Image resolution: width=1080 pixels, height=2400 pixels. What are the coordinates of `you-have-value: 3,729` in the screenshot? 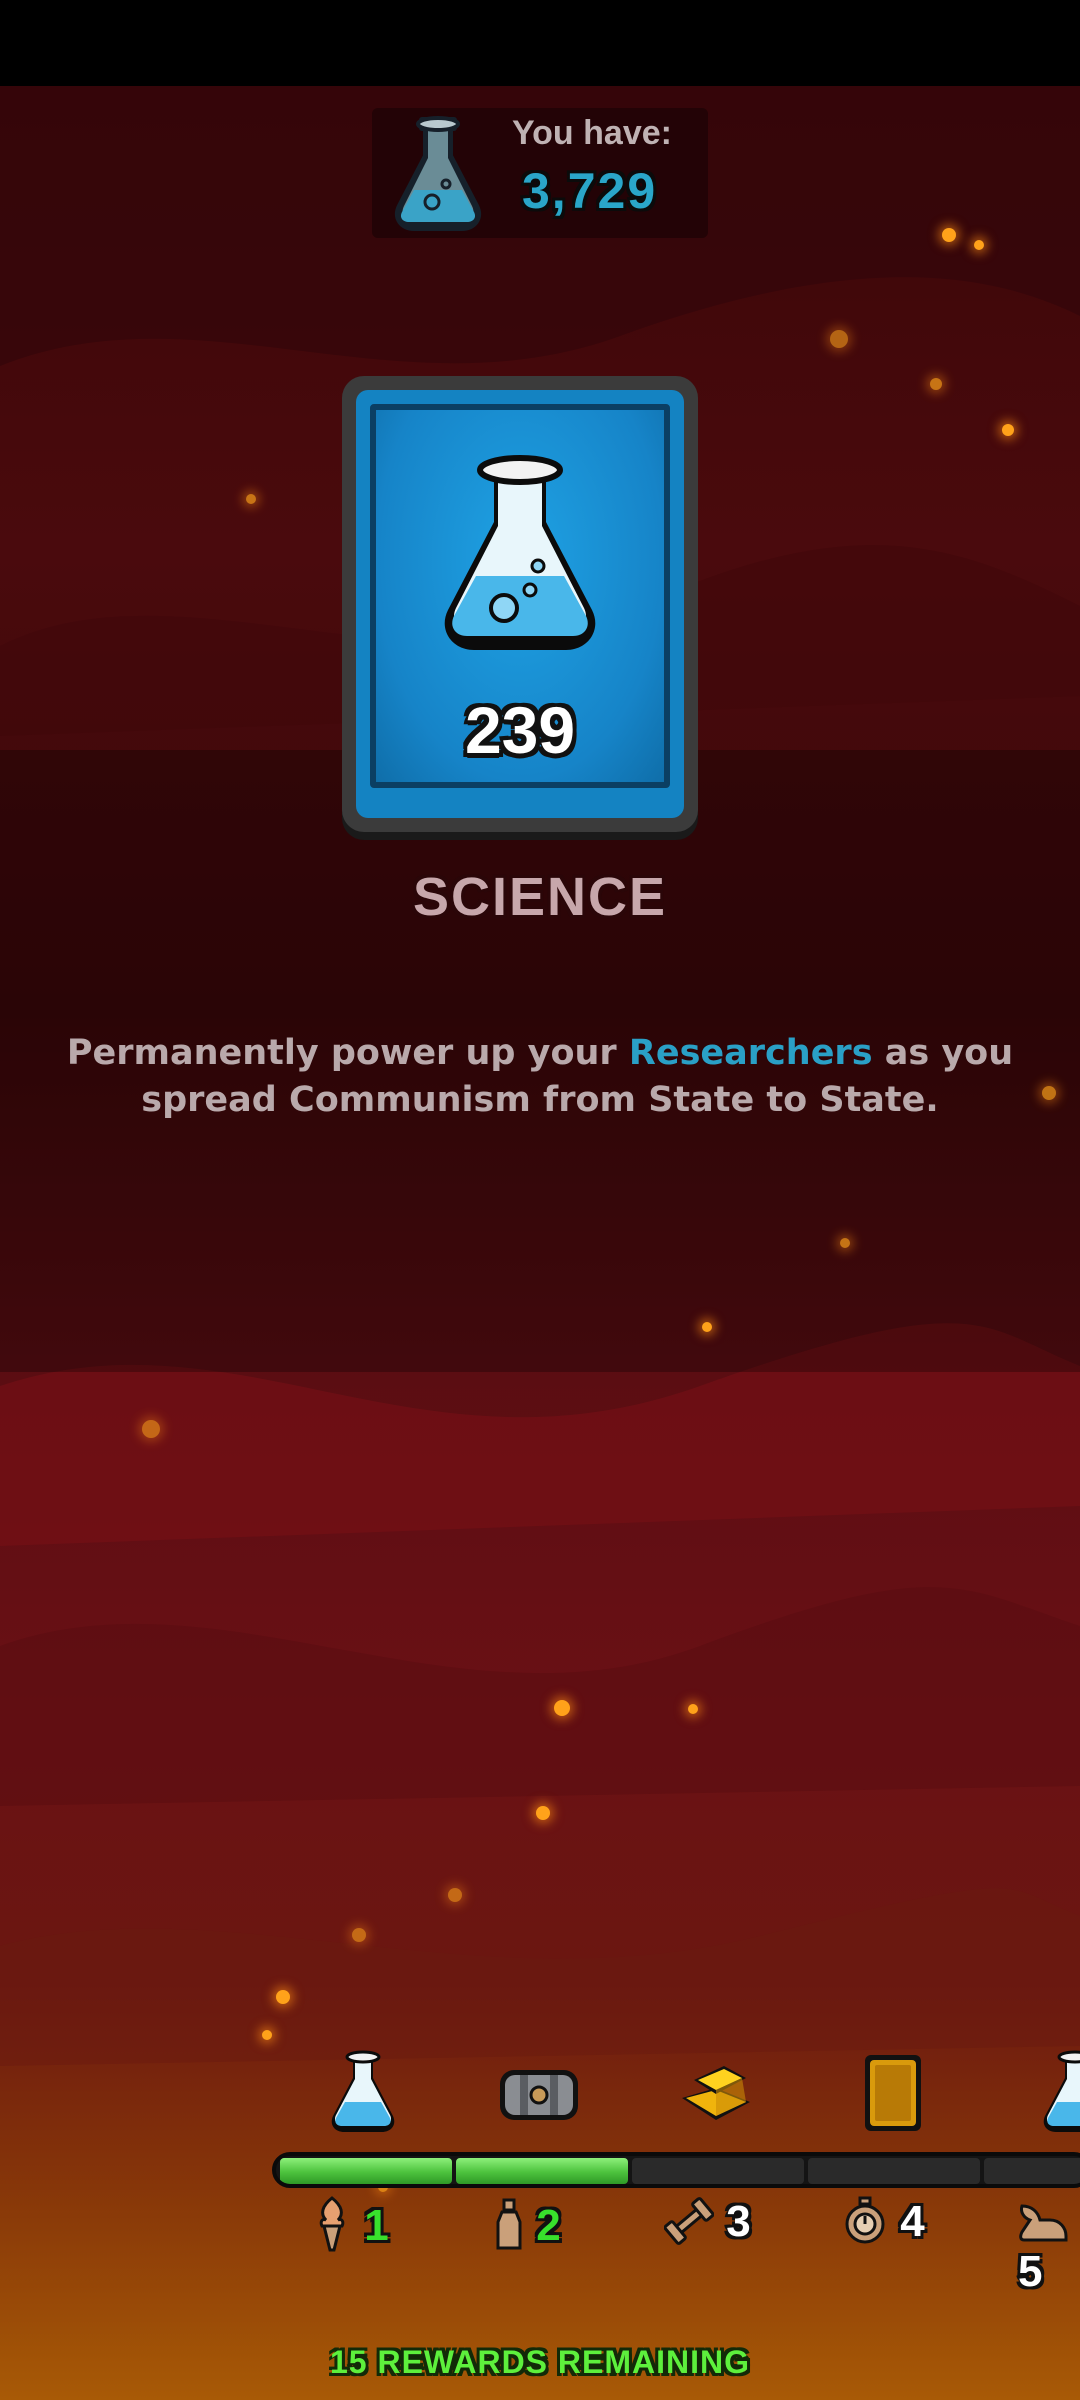 It's located at (590, 191).